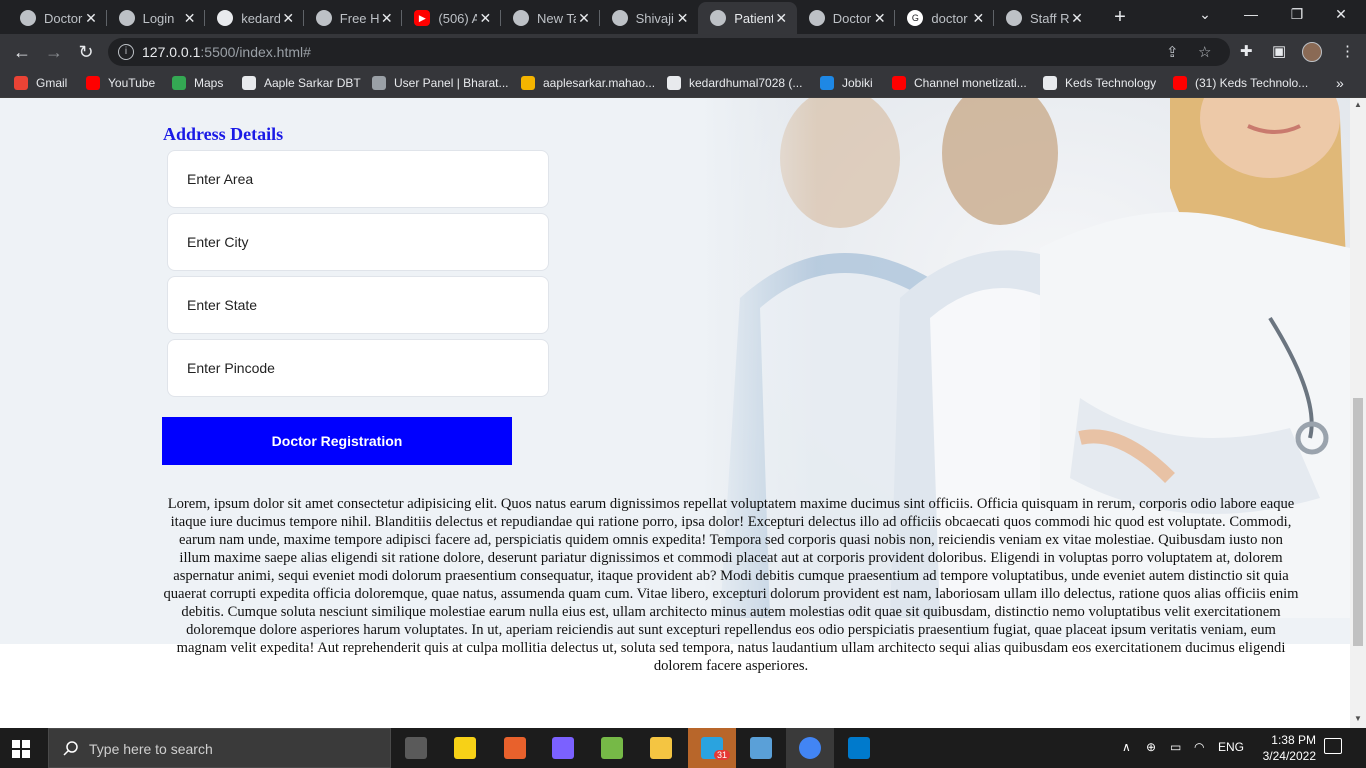 This screenshot has width=1366, height=768. Describe the element at coordinates (1120, 17) in the screenshot. I see `new-tab-button: +` at that location.